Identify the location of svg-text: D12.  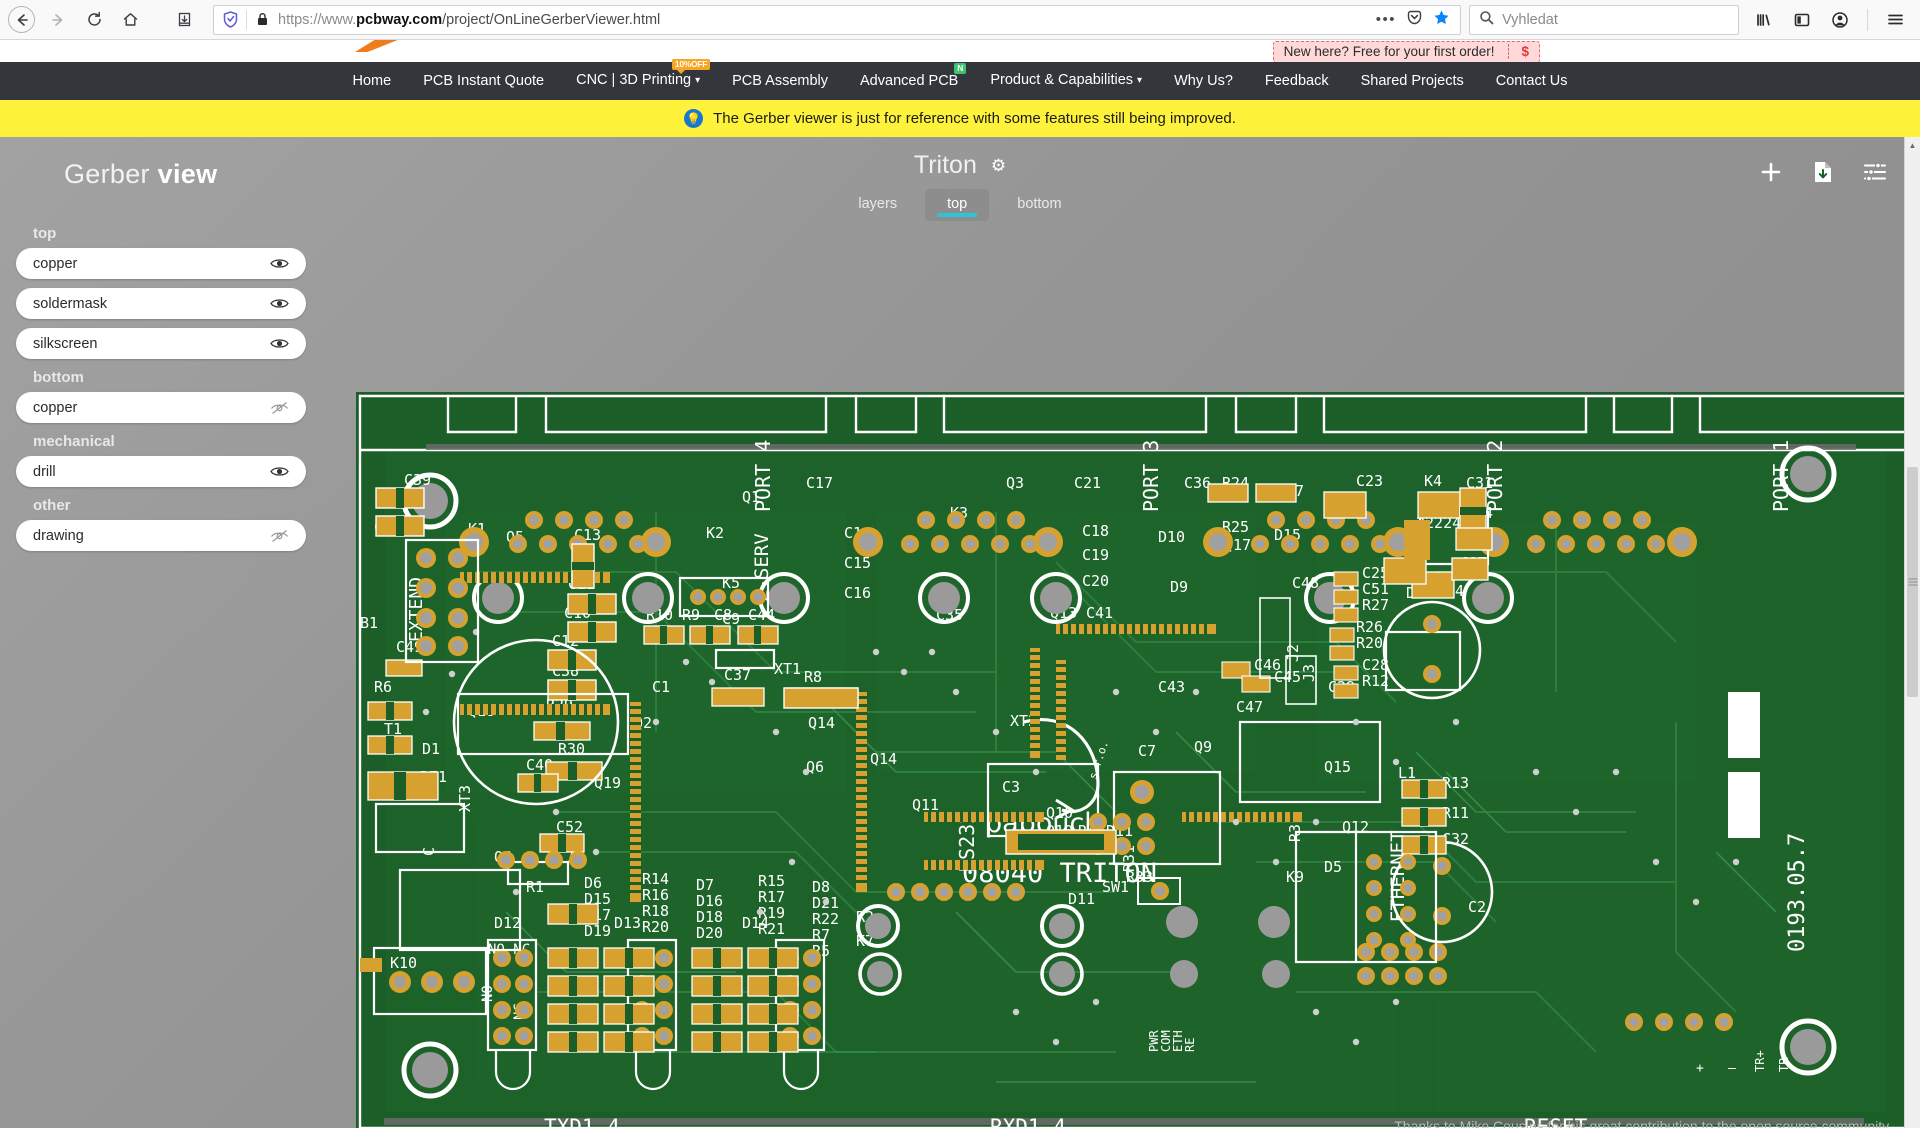
(507, 923).